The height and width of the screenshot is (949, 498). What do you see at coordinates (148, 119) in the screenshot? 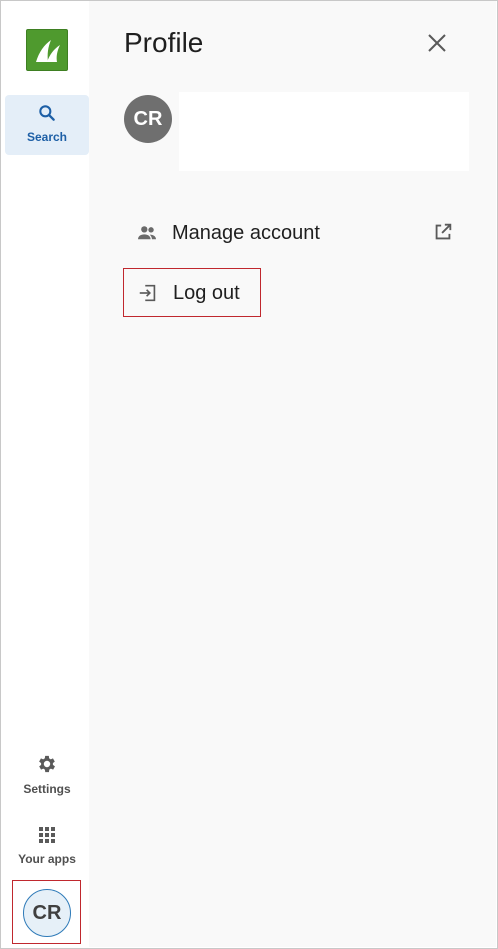
I see `profile-avatar: CR` at bounding box center [148, 119].